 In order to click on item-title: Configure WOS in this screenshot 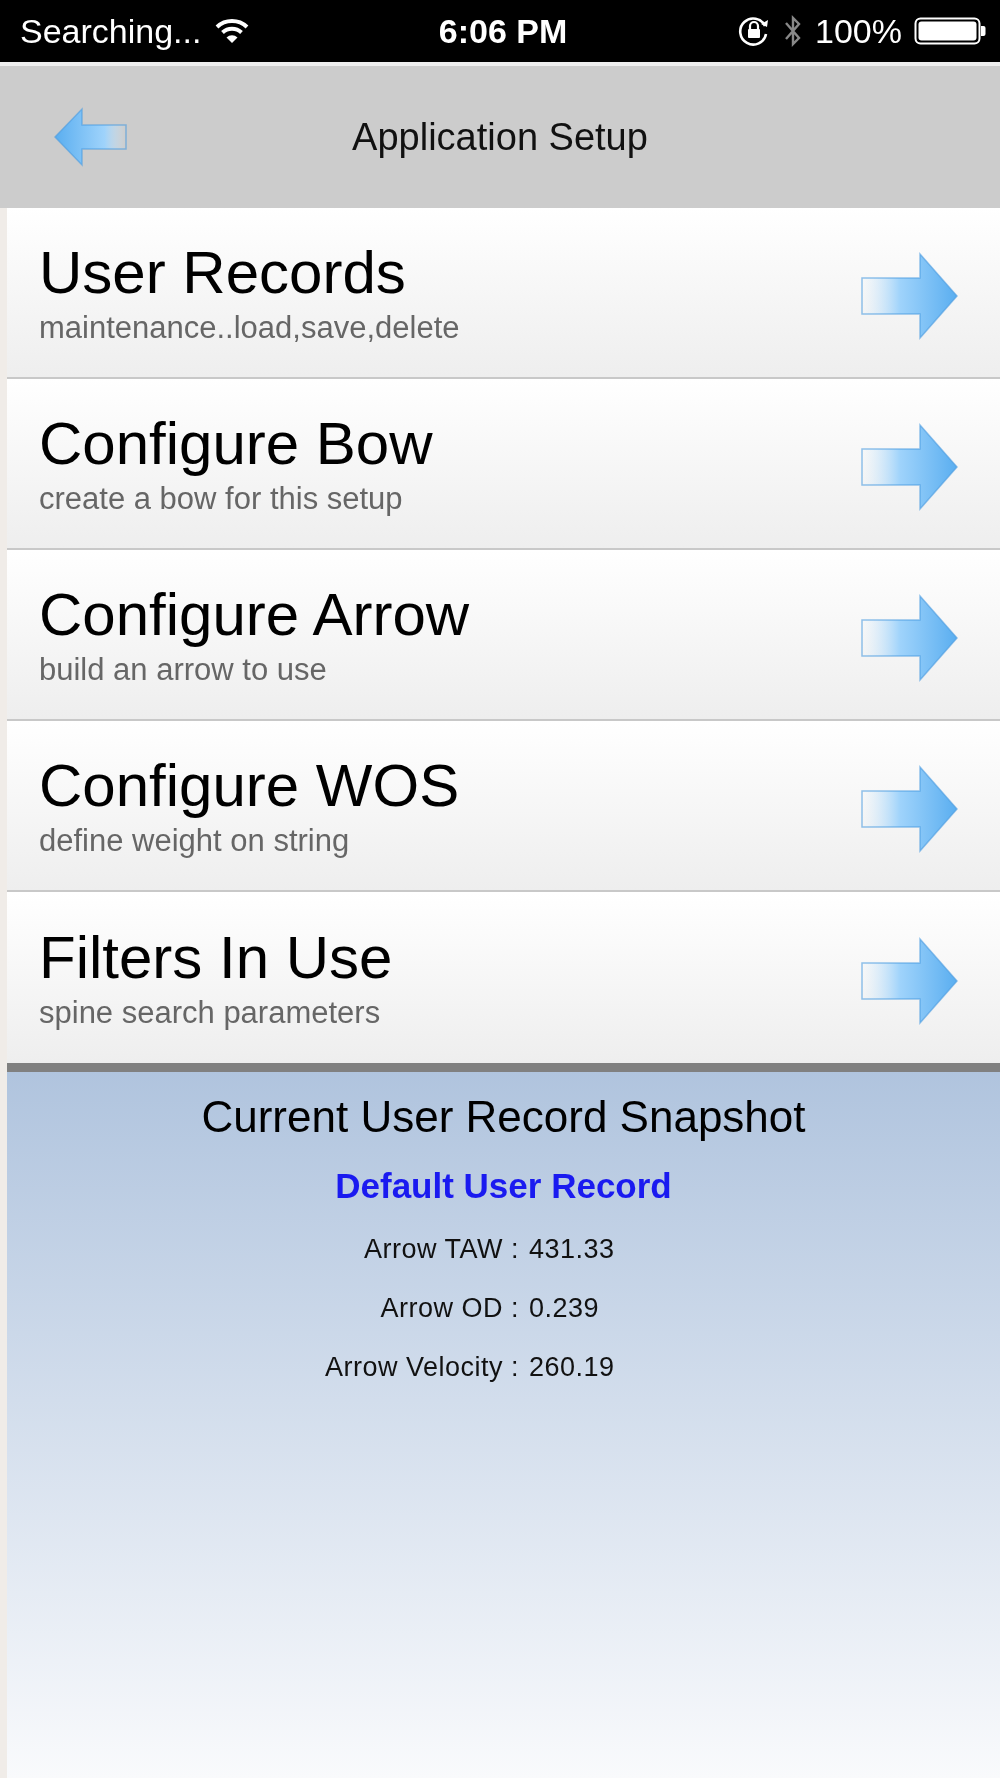, I will do `click(249, 785)`.